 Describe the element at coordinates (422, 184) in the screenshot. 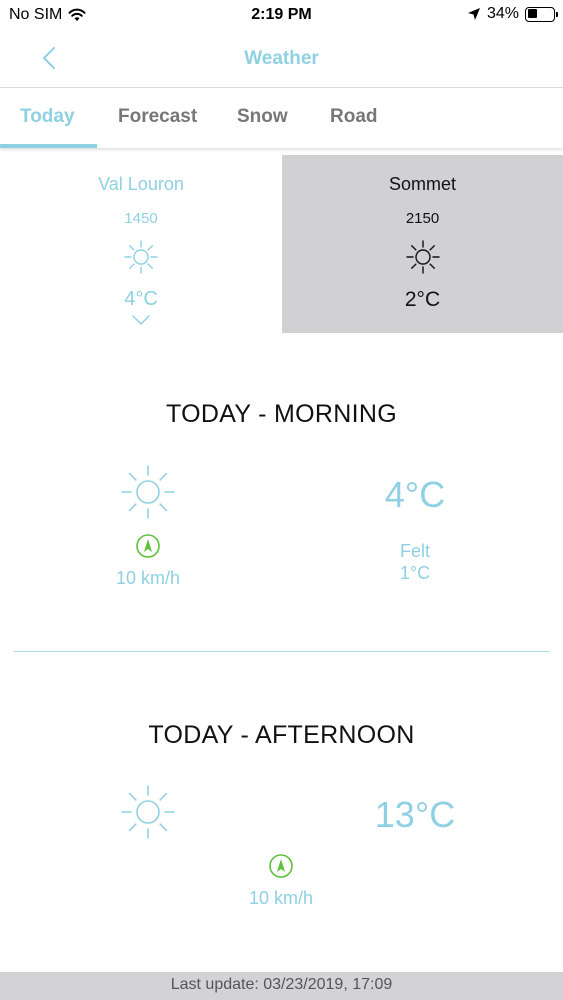

I see `station-name: Sommet` at that location.